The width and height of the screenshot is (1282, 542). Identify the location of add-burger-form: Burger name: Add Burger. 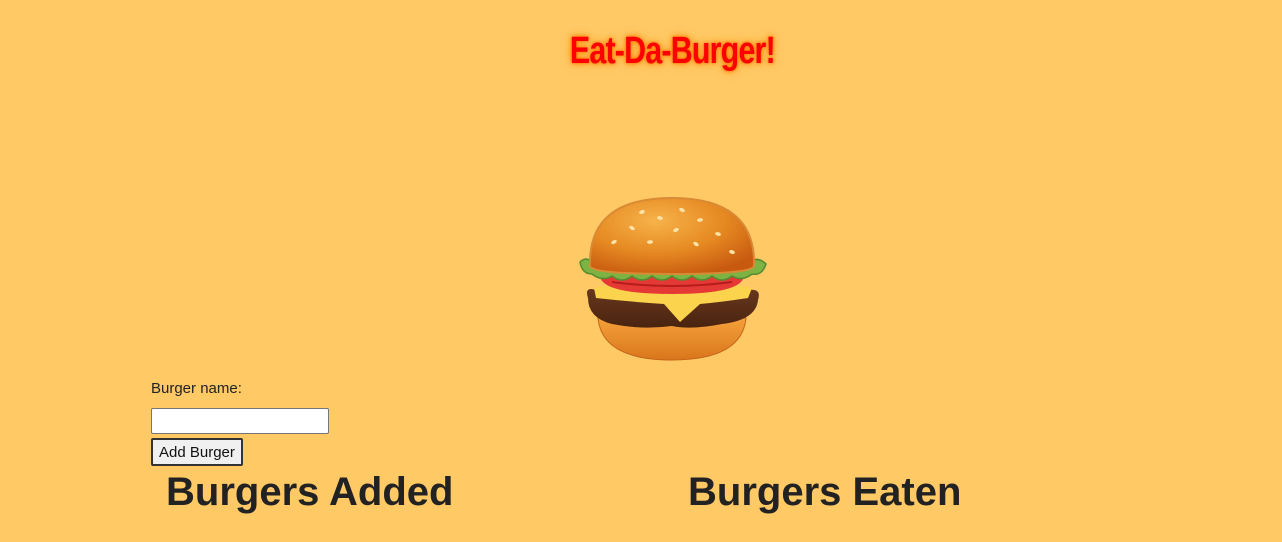
(240, 422).